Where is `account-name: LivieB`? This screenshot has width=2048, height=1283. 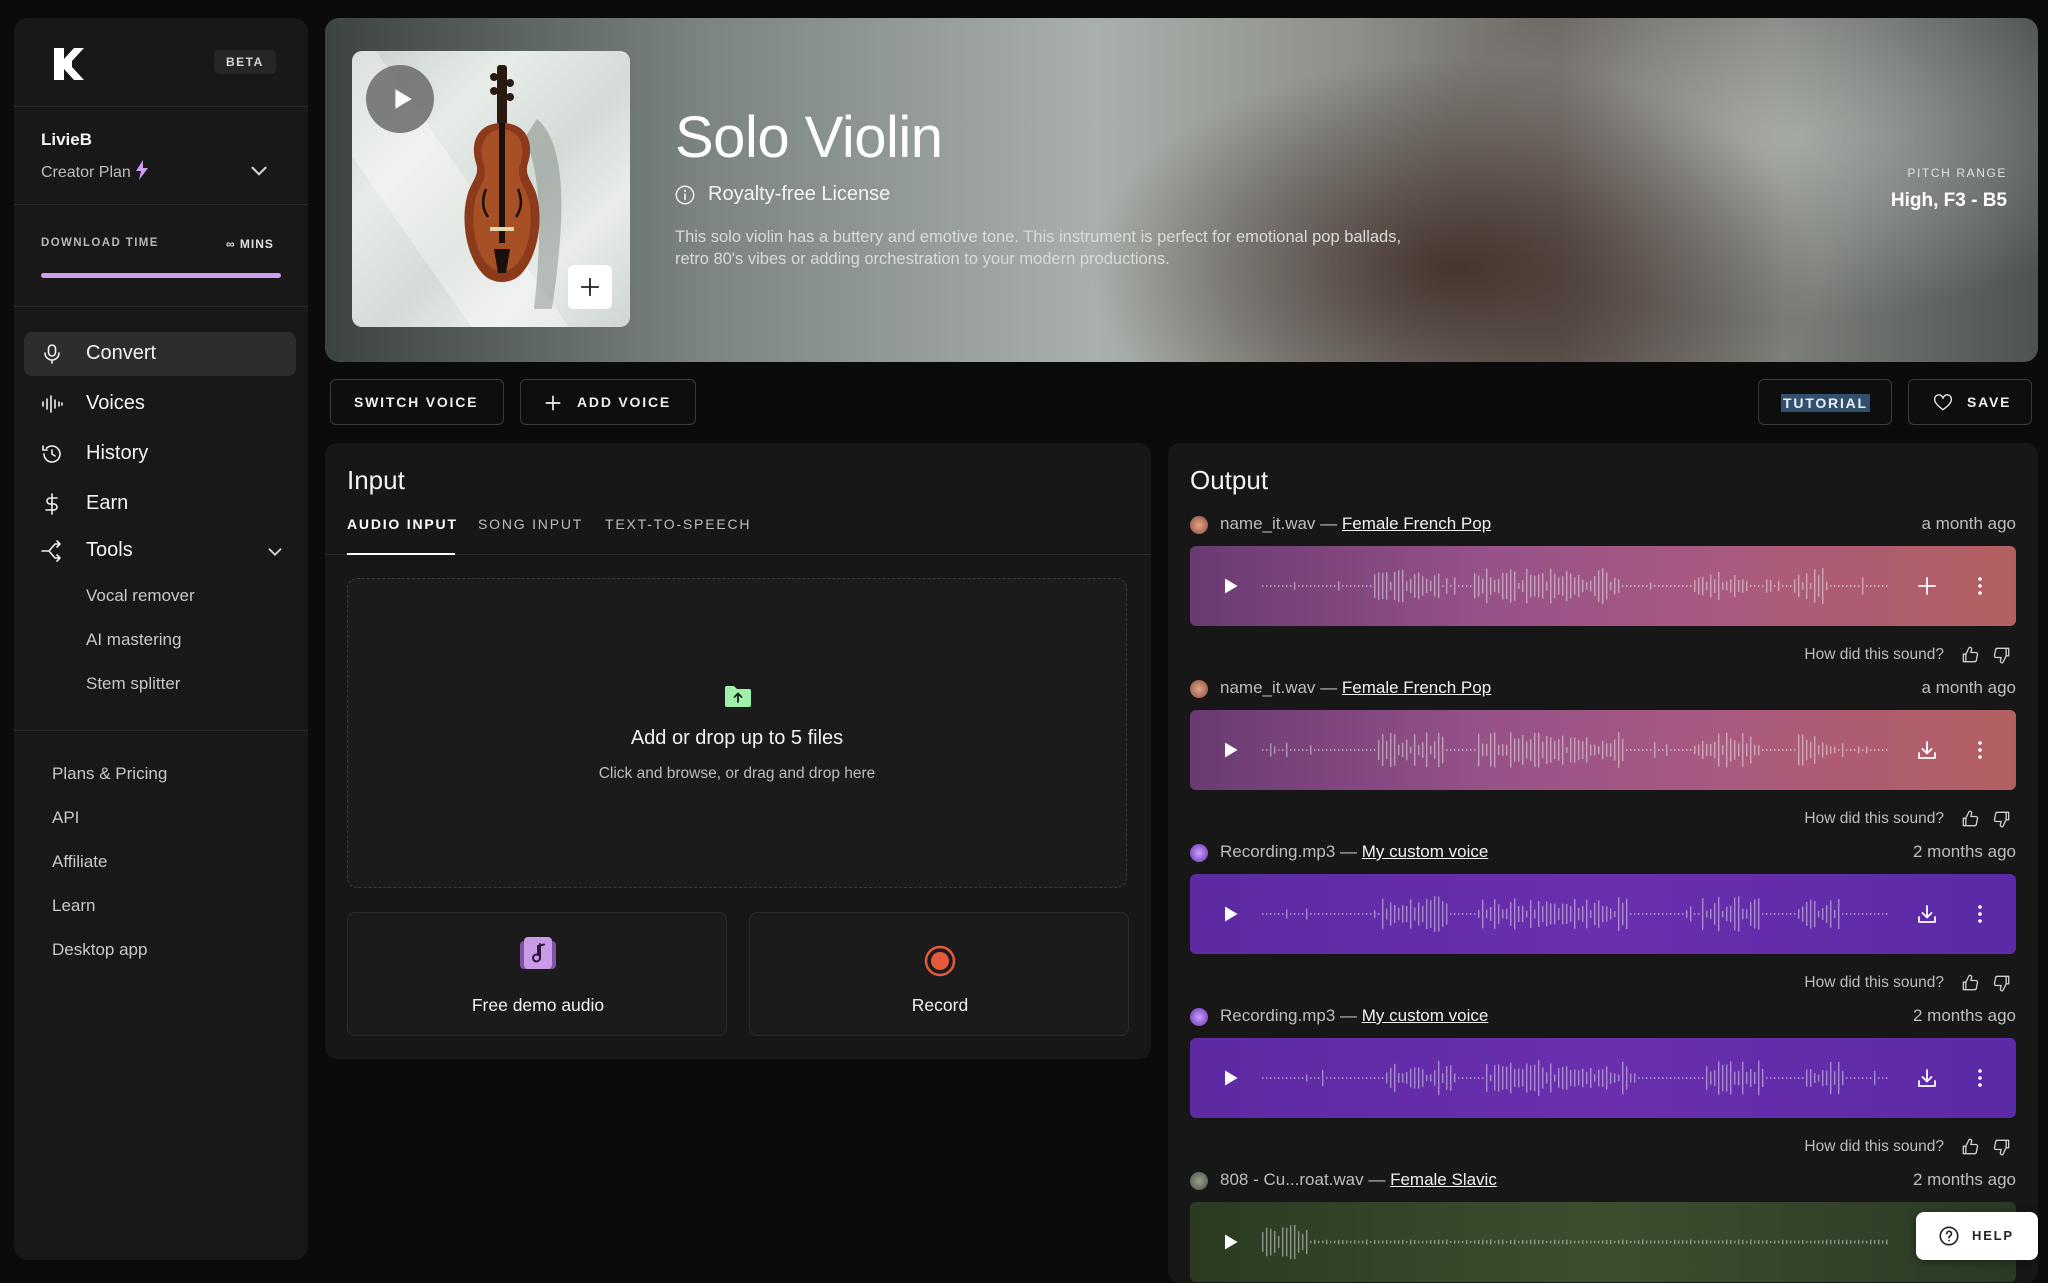
account-name: LivieB is located at coordinates (66, 140).